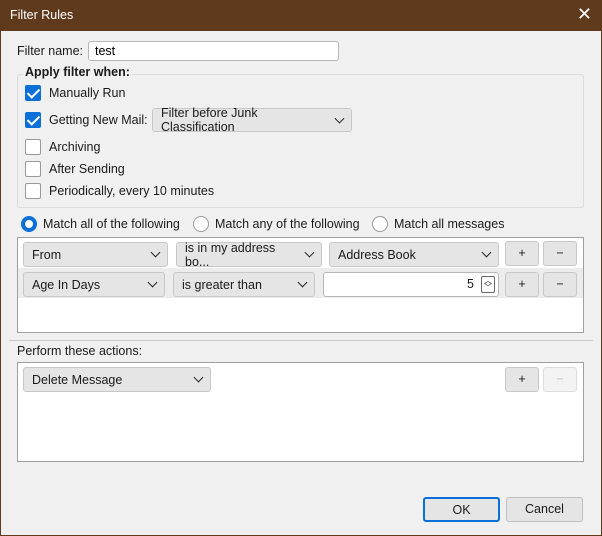 The image size is (602, 536). Describe the element at coordinates (560, 379) in the screenshot. I see `remove-action-button: −` at that location.